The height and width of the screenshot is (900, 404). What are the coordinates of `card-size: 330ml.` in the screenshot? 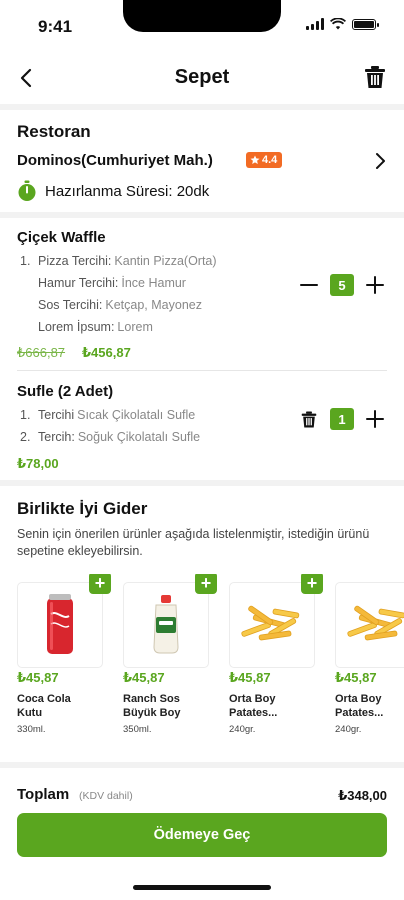 It's located at (31, 729).